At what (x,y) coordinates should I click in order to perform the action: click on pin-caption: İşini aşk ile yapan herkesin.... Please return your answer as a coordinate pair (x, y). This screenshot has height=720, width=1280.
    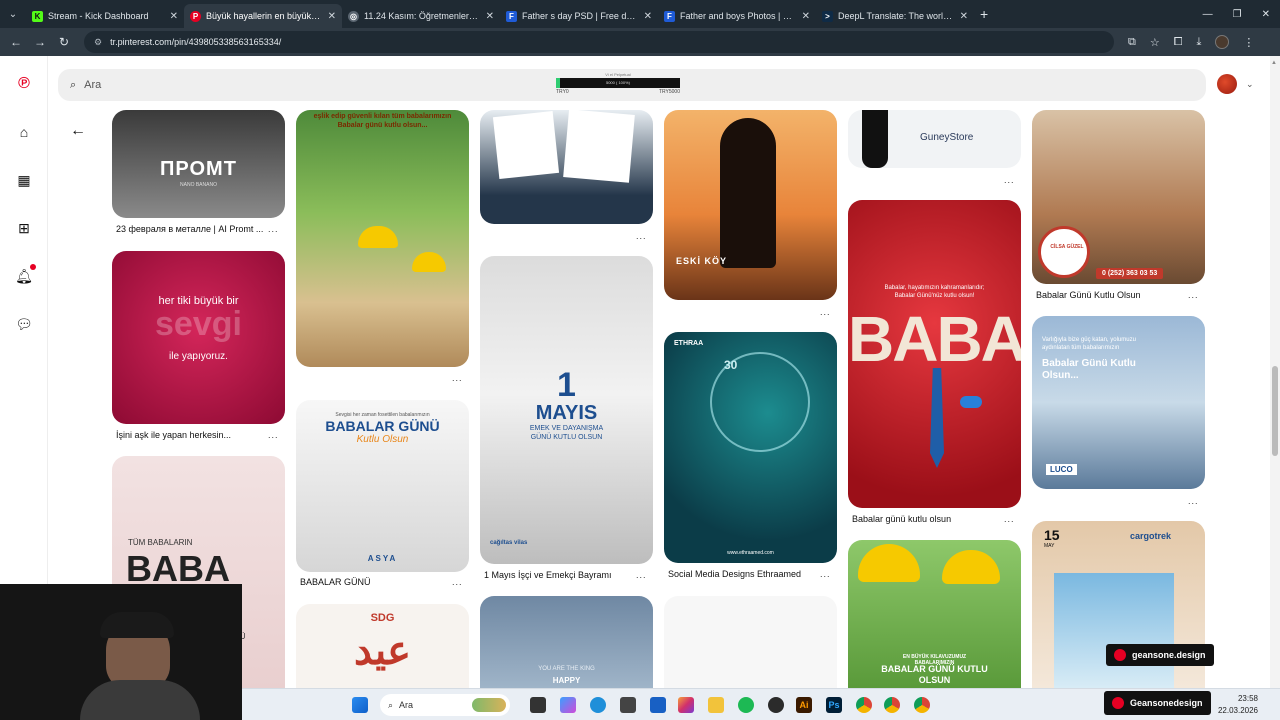
    Looking at the image, I should click on (191, 435).